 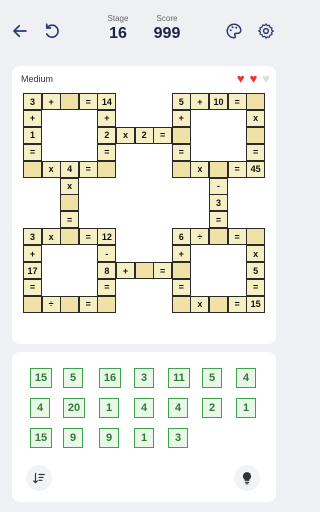 I want to click on stage-value: 16, so click(x=118, y=33).